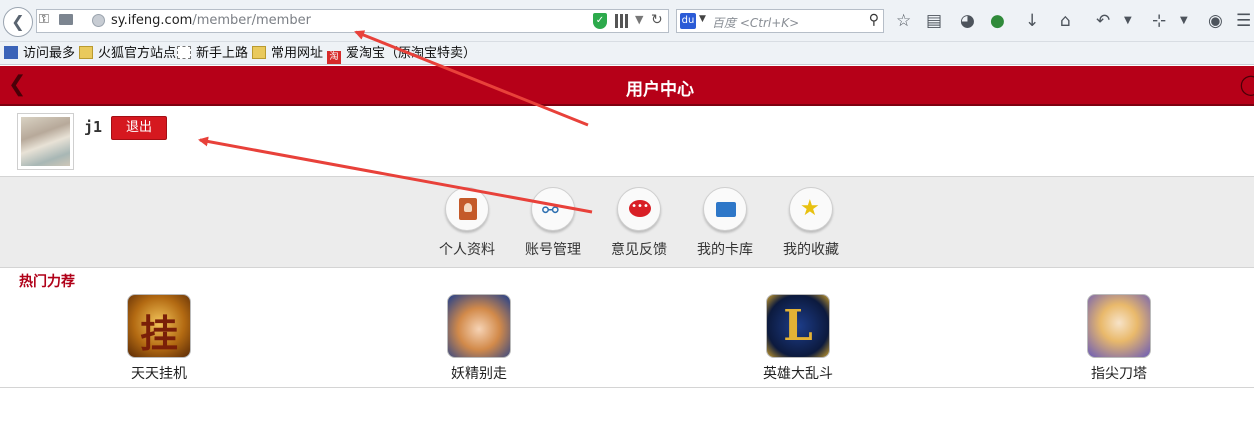 The height and width of the screenshot is (429, 1254). I want to click on game-badge: L, so click(798, 325).